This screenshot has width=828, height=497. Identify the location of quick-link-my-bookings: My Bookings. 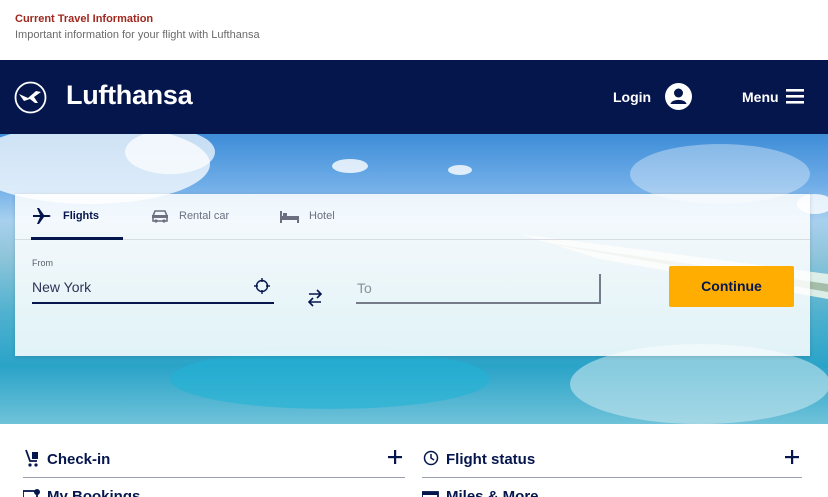
(214, 490).